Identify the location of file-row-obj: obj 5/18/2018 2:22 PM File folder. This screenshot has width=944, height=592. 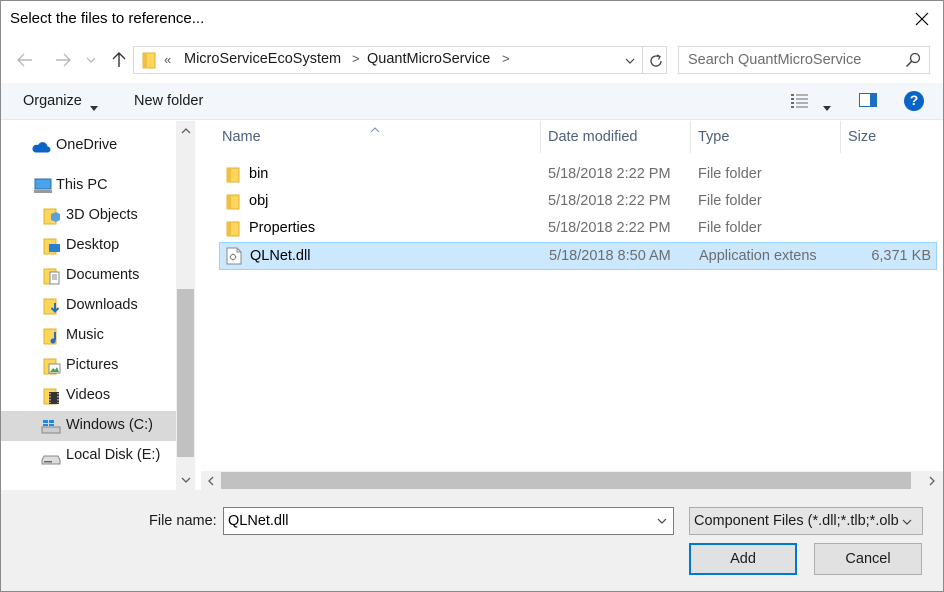
(577, 202).